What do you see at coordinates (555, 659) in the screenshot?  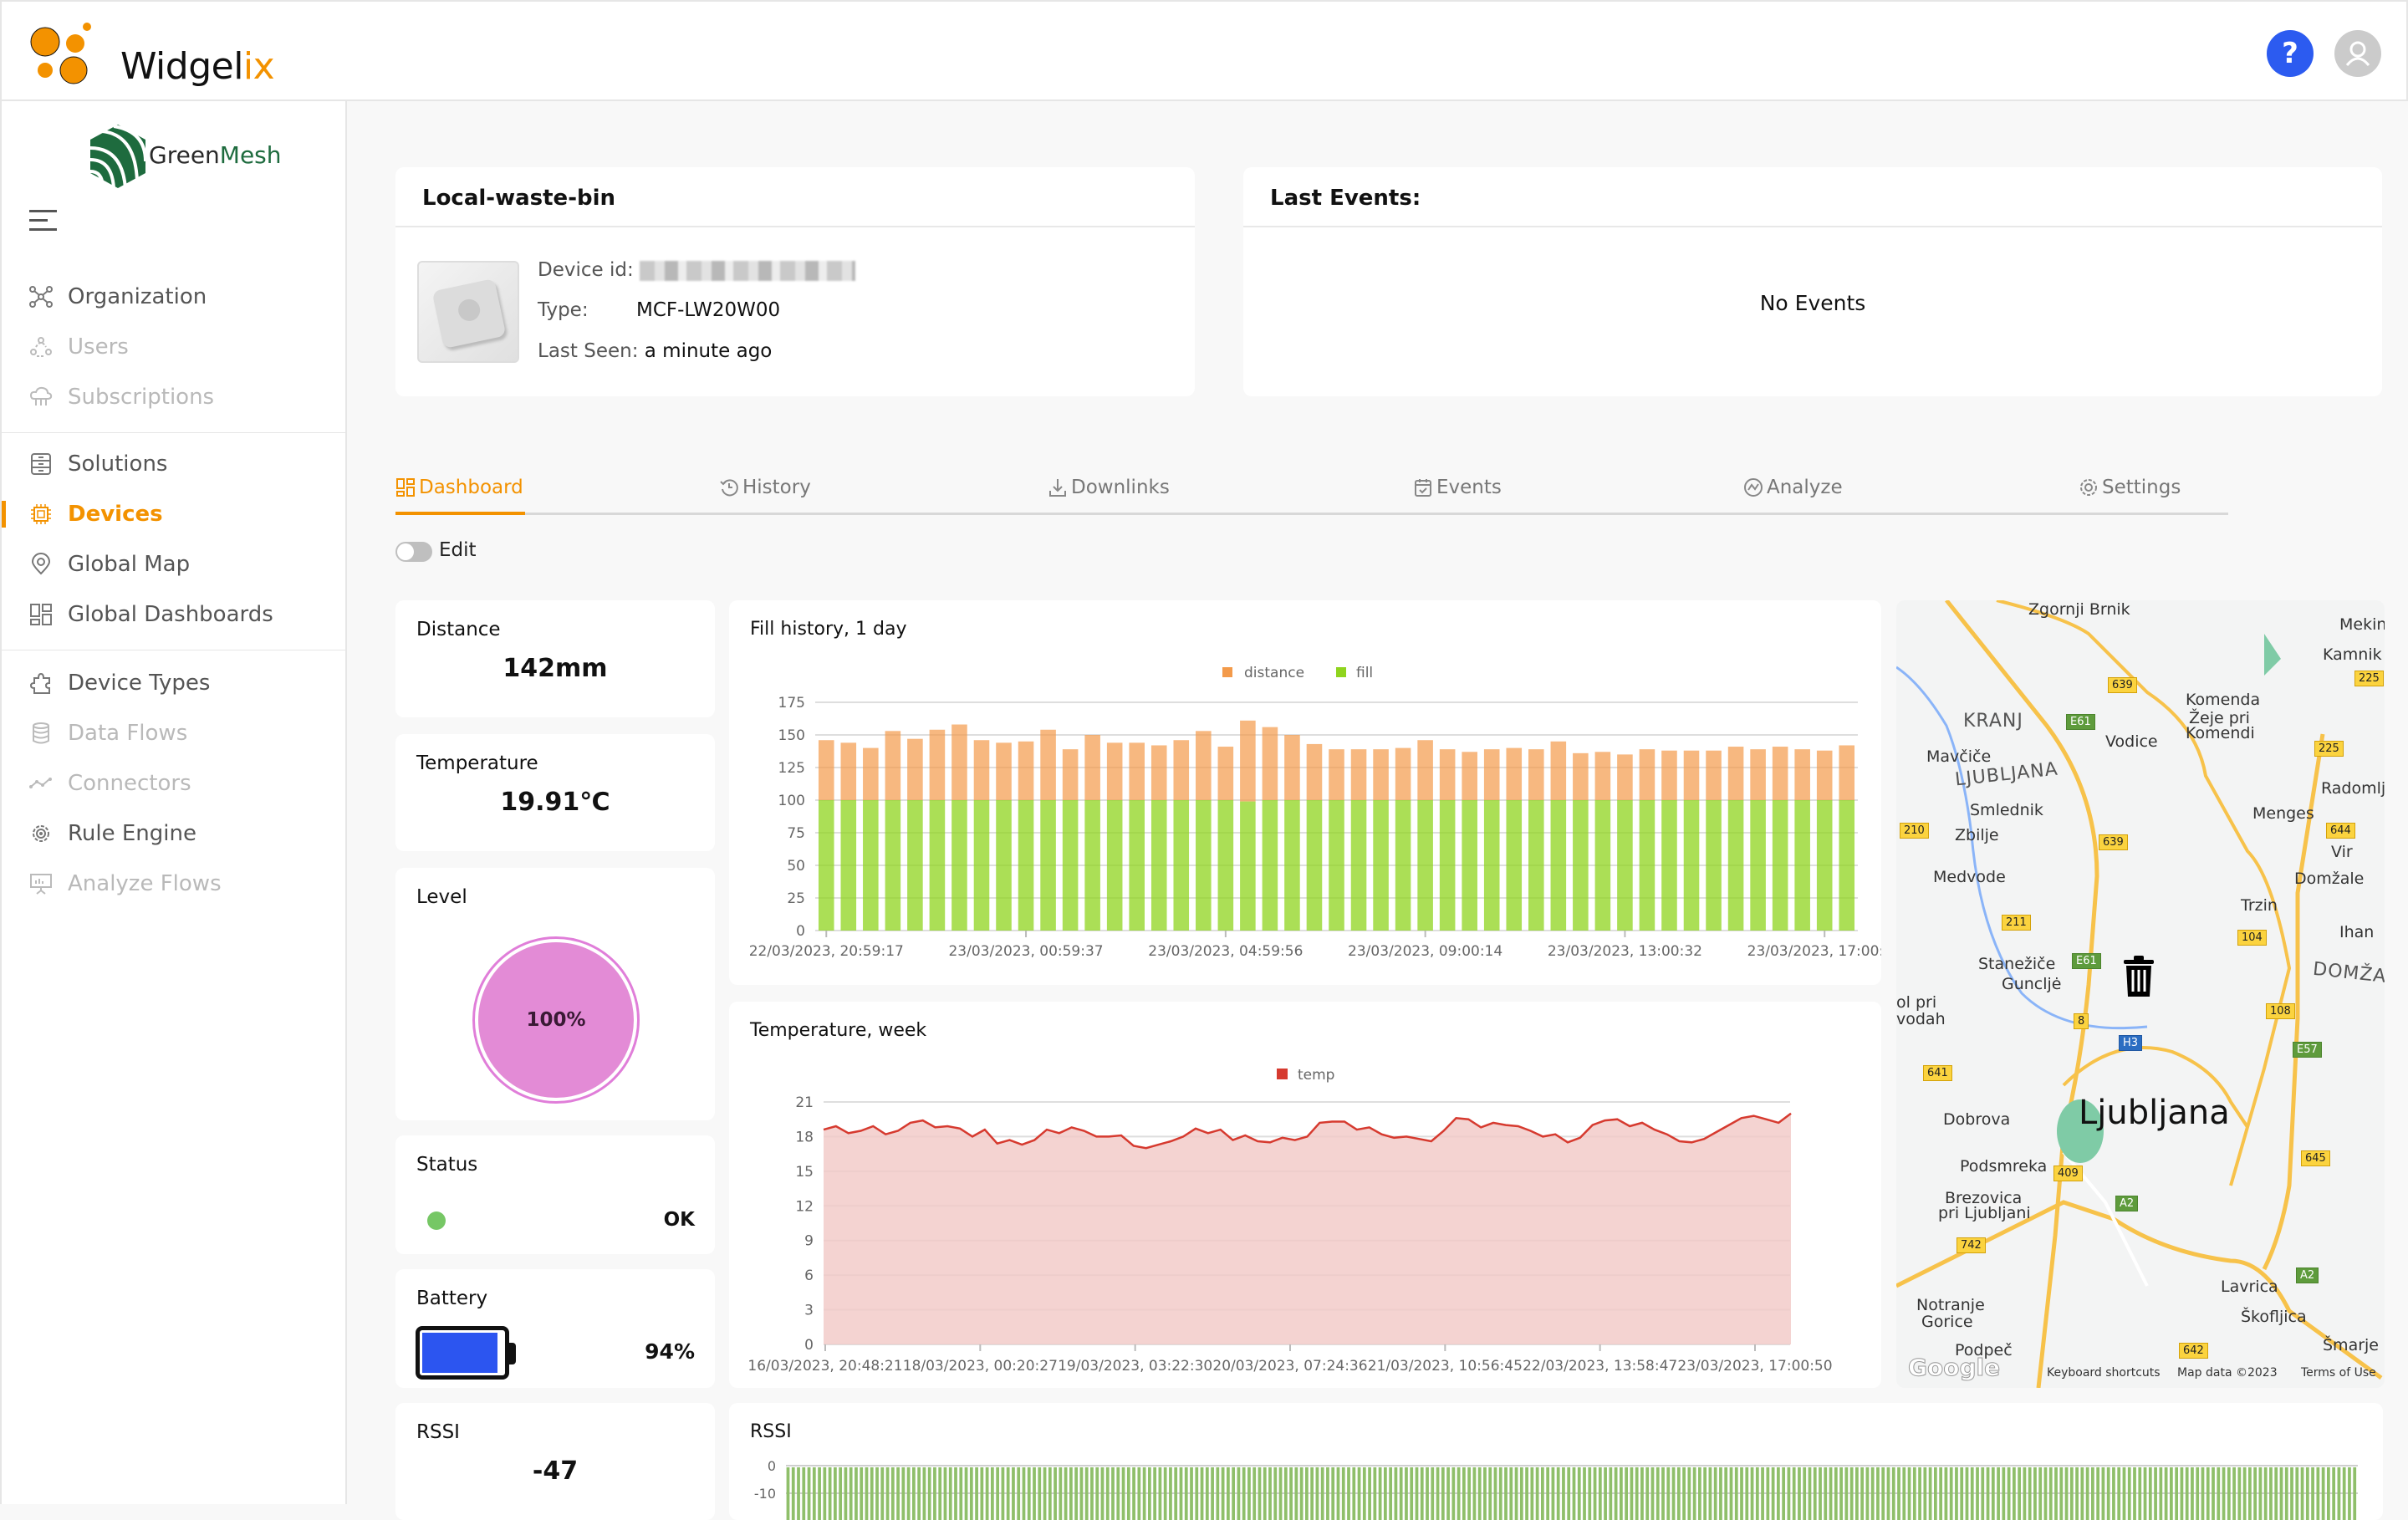 I see `distance-widget: Distance 142mm` at bounding box center [555, 659].